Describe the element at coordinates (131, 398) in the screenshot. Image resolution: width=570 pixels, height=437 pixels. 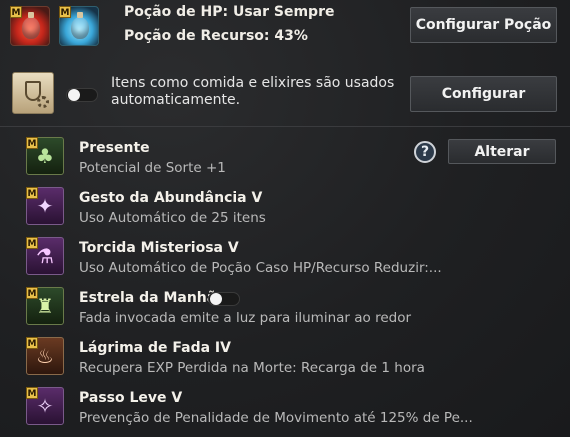
I see `blessing-title: Passo Leve V` at that location.